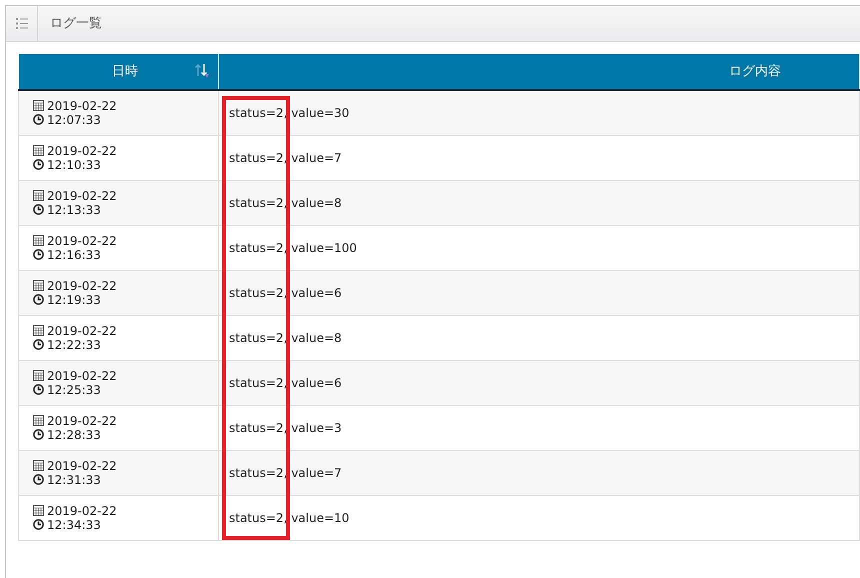 This screenshot has width=860, height=578. I want to click on time-text: 12:13:33, so click(74, 209).